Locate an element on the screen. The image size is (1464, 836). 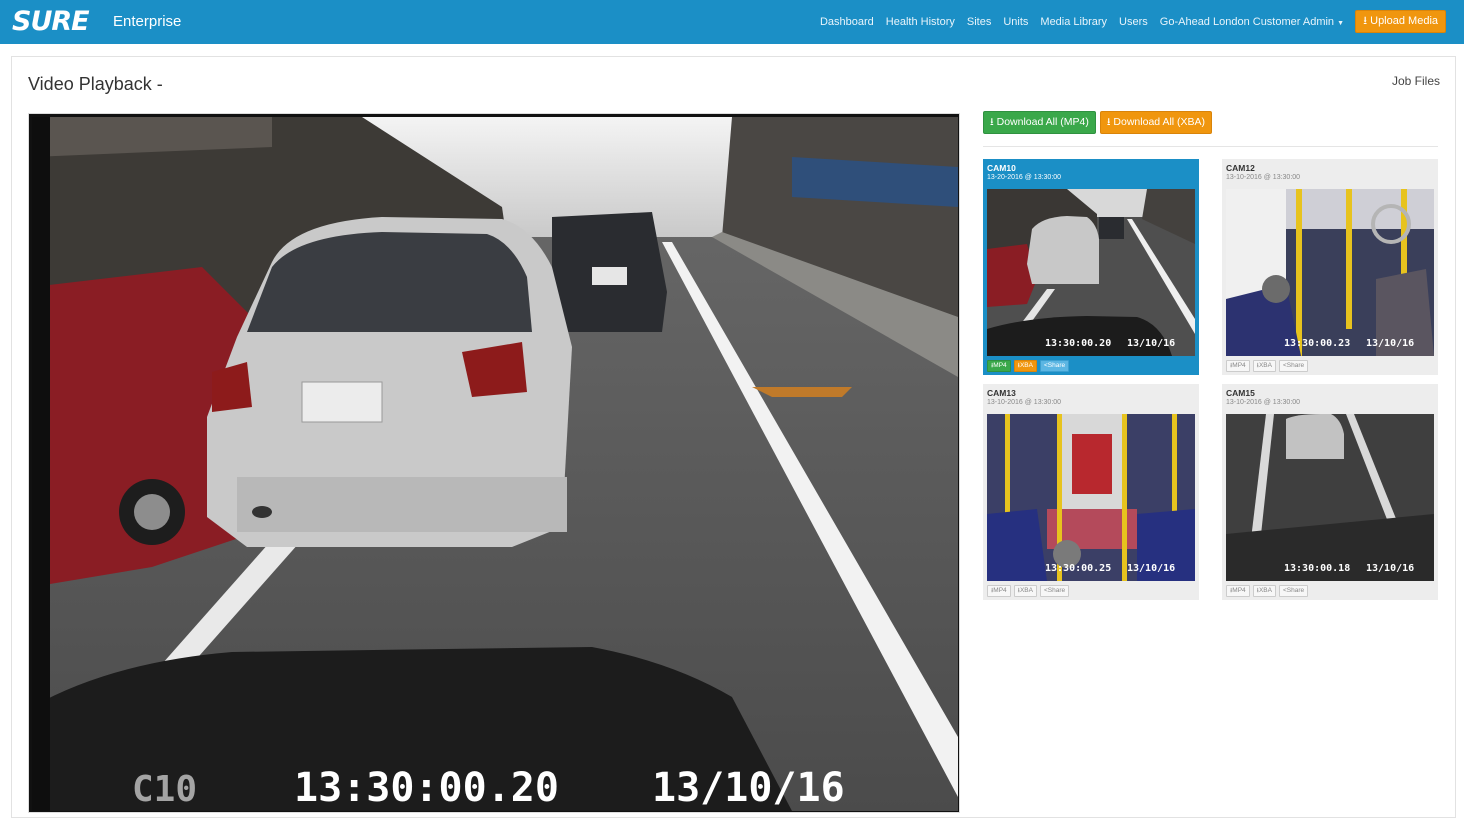
job-files-link: Job Files is located at coordinates (1416, 81).